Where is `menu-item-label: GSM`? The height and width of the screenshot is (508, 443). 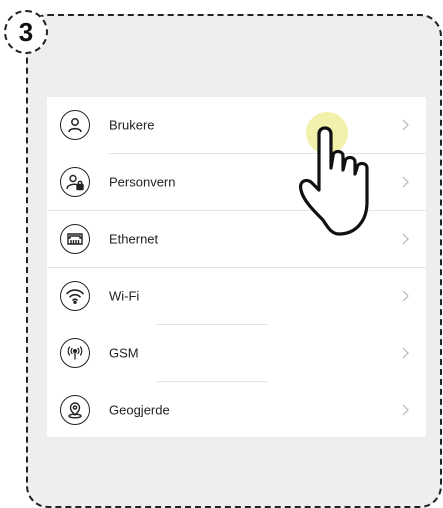 menu-item-label: GSM is located at coordinates (124, 353).